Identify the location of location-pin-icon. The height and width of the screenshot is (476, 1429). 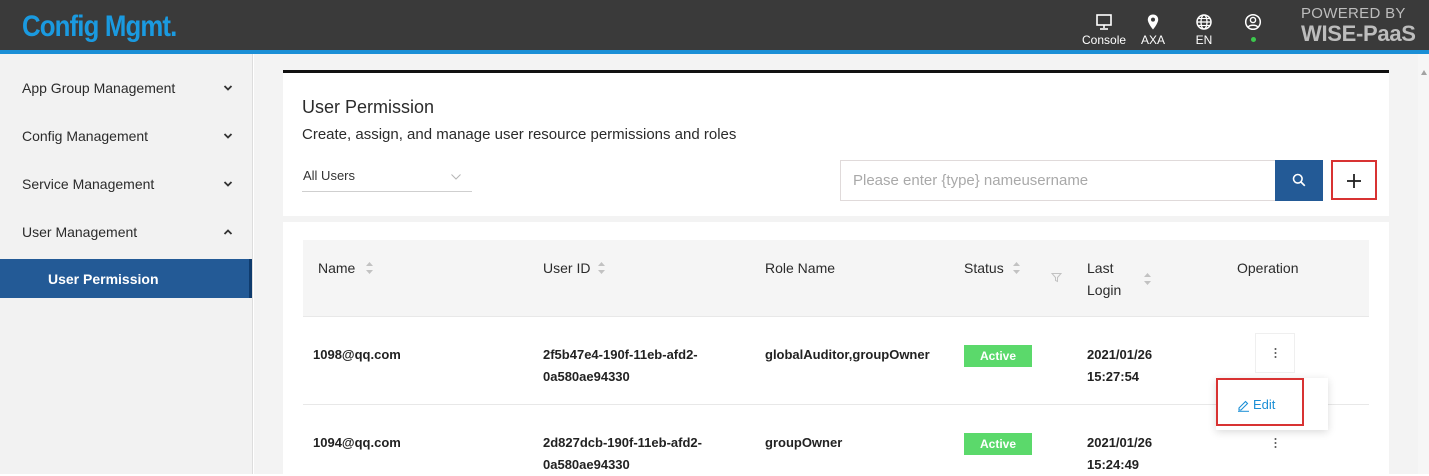
(1153, 22).